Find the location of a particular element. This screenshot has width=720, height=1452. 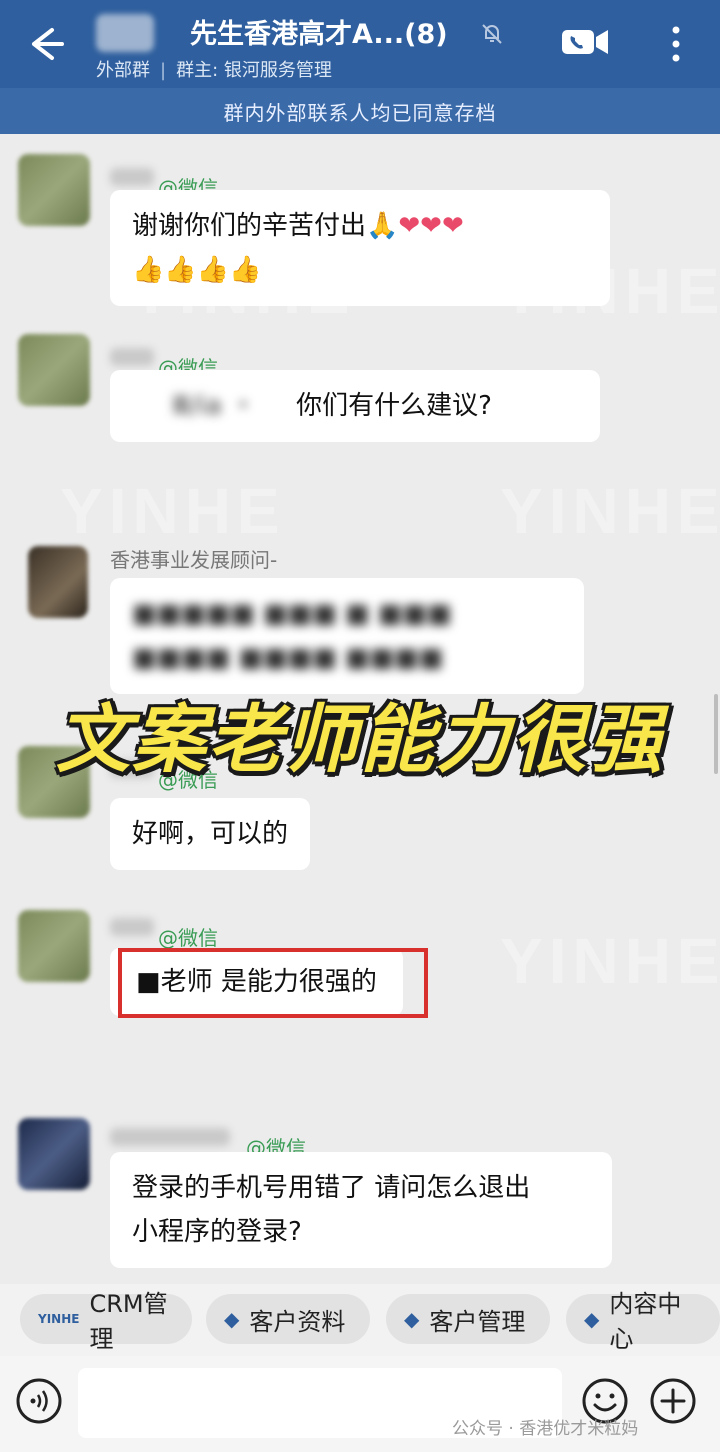

group-subtitle: 外部群 | 群主: 银河服务管理 is located at coordinates (214, 70).